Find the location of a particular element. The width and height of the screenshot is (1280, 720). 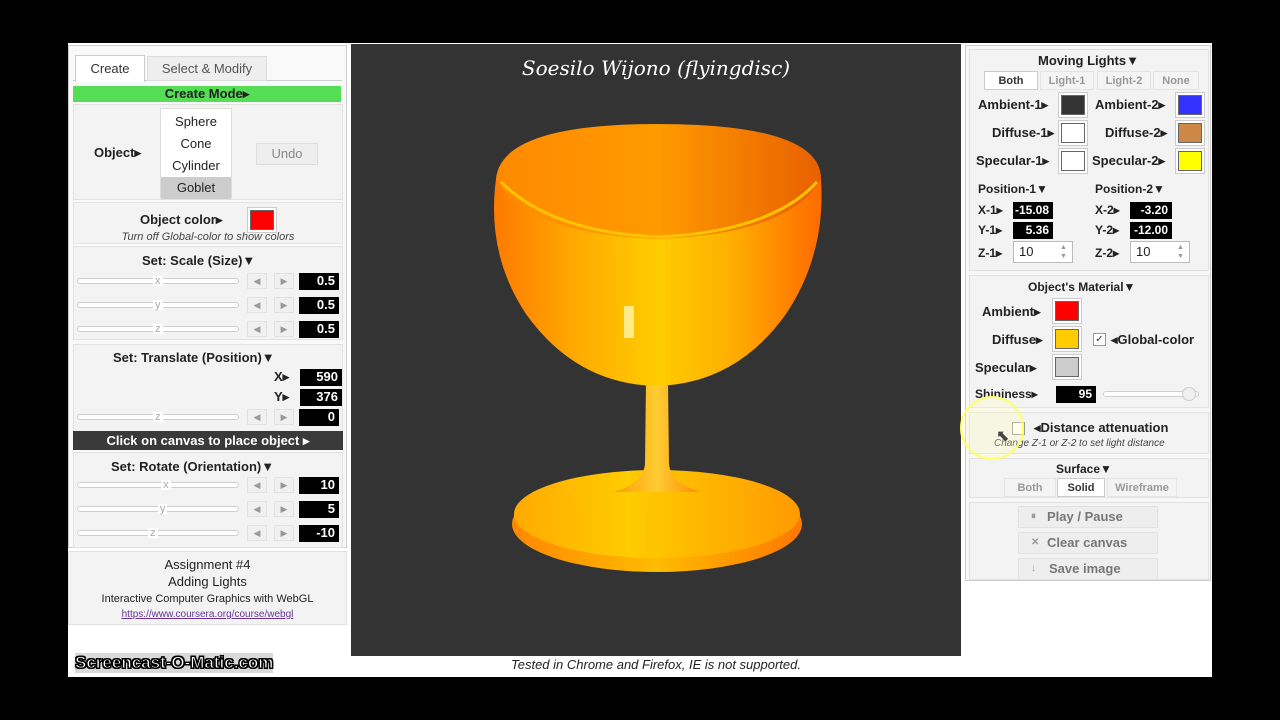

scale-z-decrement-icon: ◀ is located at coordinates (257, 329).